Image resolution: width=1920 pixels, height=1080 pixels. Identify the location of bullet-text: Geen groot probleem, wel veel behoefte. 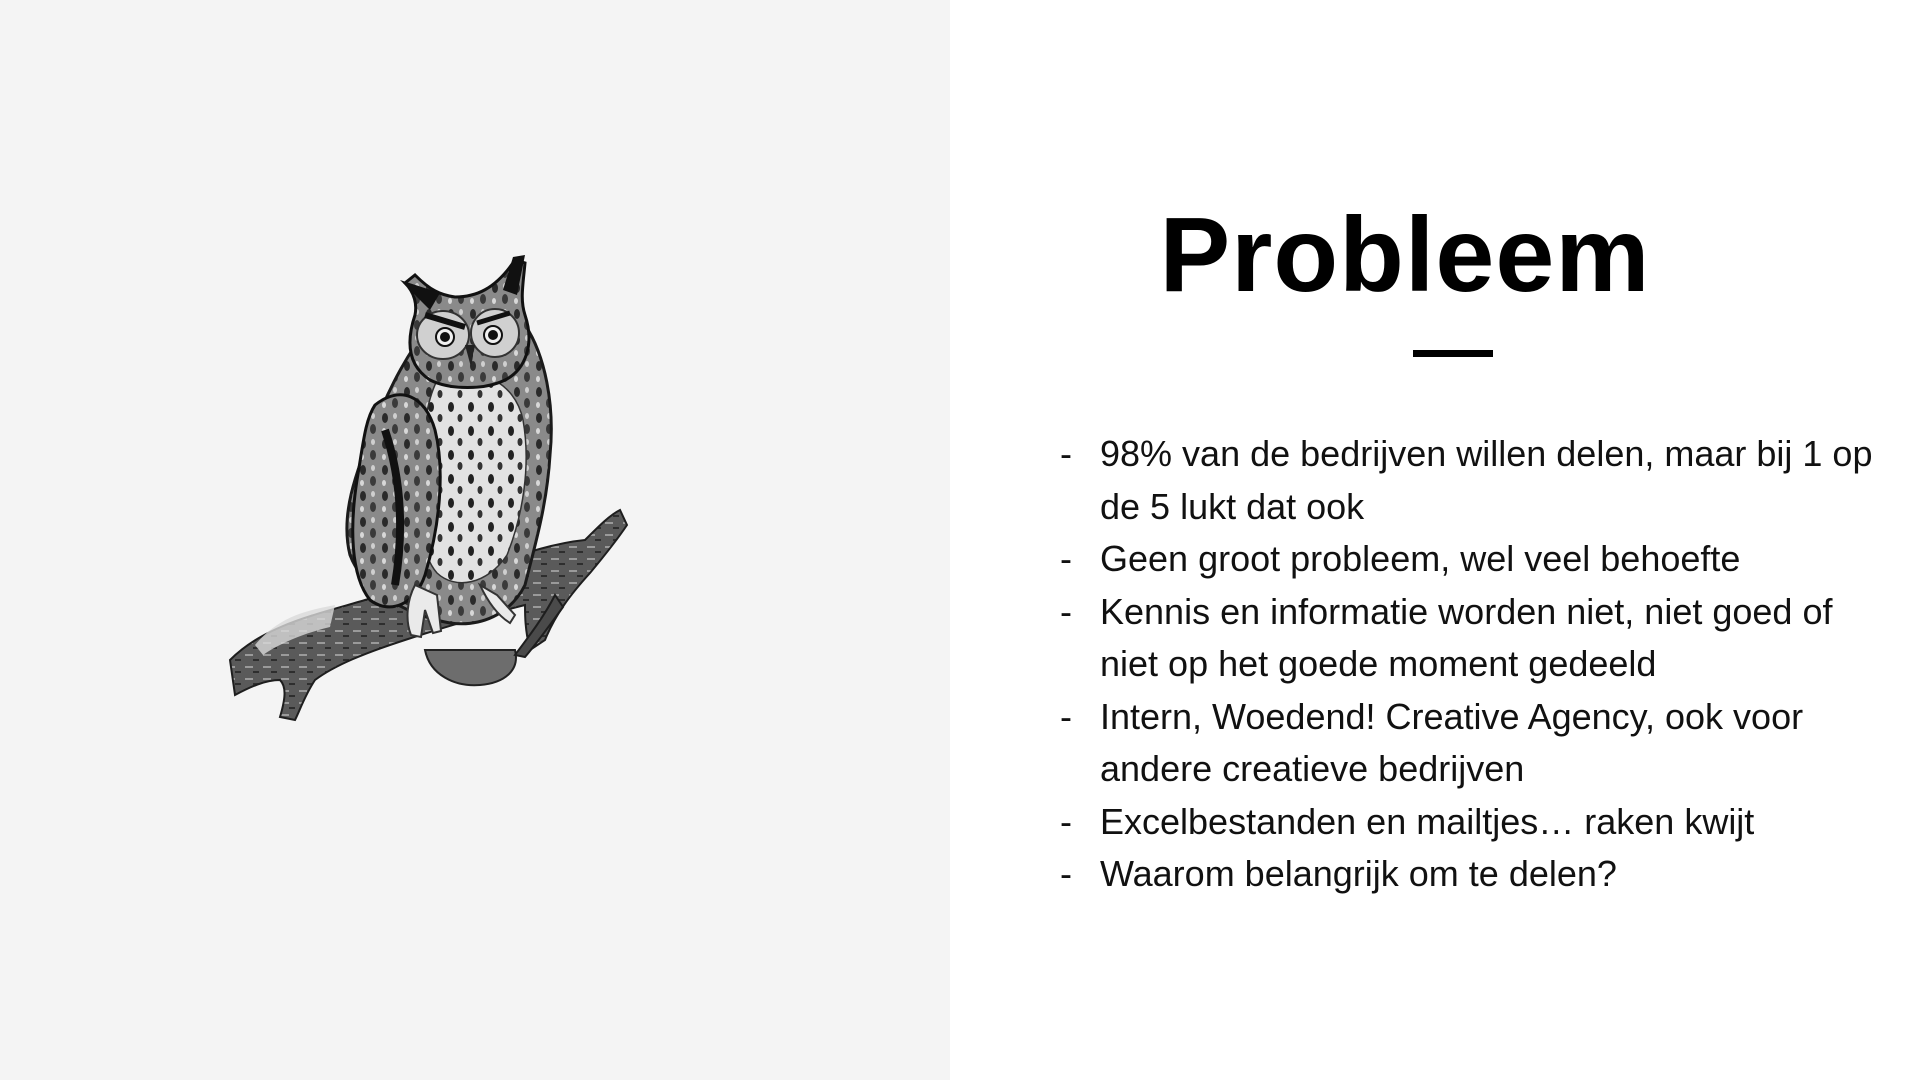
(1420, 558).